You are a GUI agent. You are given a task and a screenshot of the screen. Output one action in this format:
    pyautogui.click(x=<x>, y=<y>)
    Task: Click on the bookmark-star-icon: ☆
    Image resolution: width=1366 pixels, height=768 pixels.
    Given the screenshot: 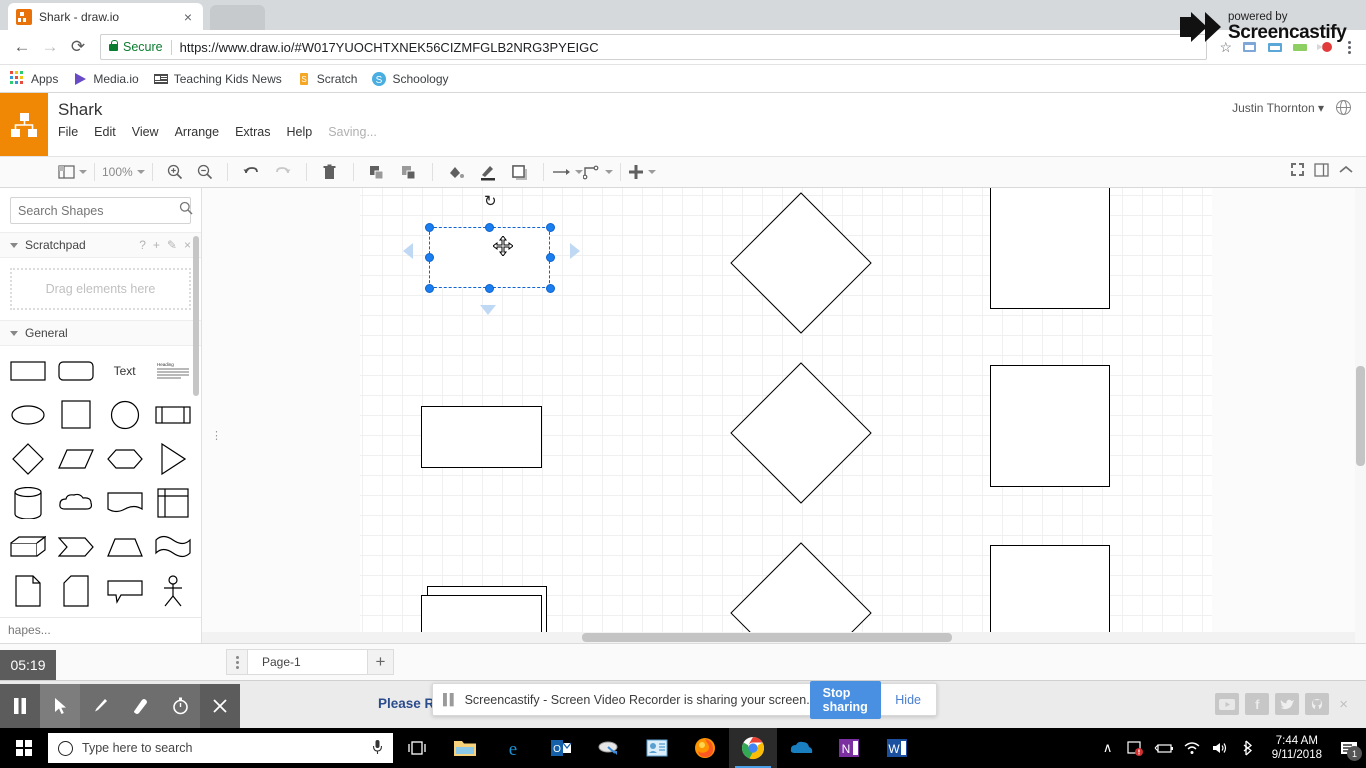 What is the action you would take?
    pyautogui.click(x=1225, y=47)
    